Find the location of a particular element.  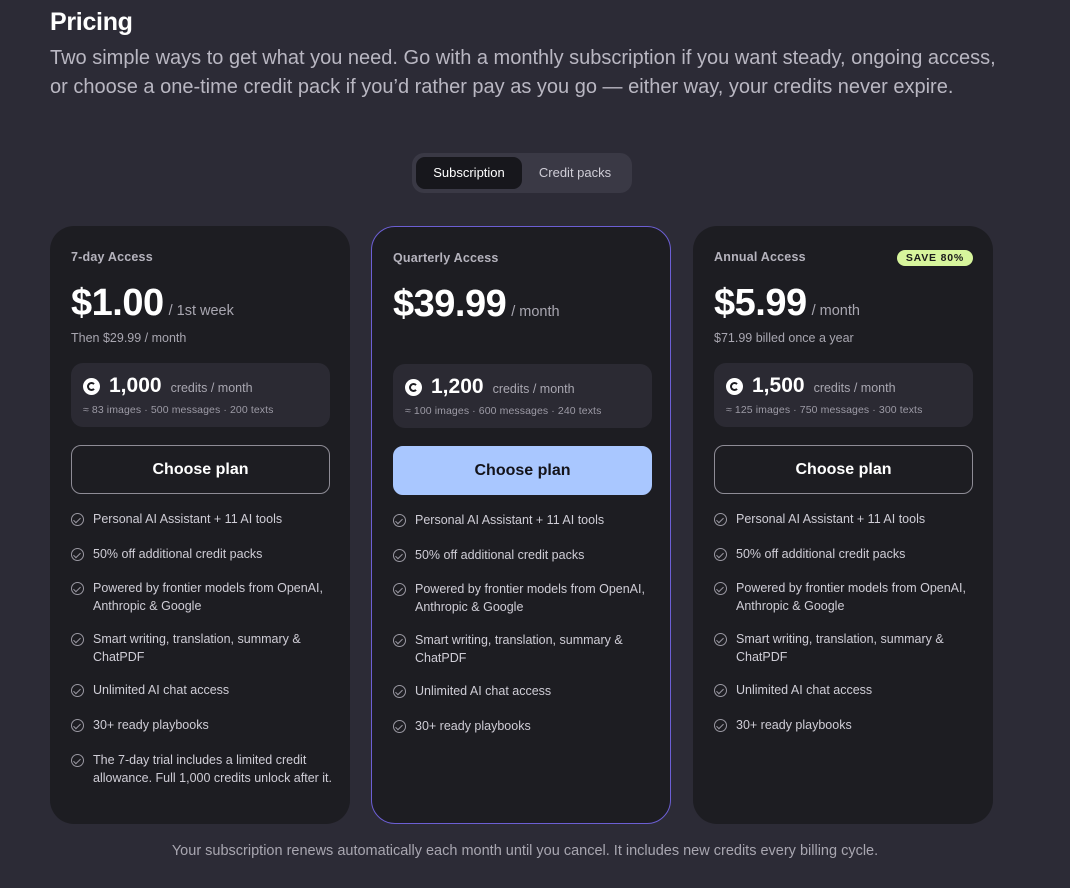

credits-breakdown: ≈ 125 images · 750 messages · 300 texts is located at coordinates (824, 410).